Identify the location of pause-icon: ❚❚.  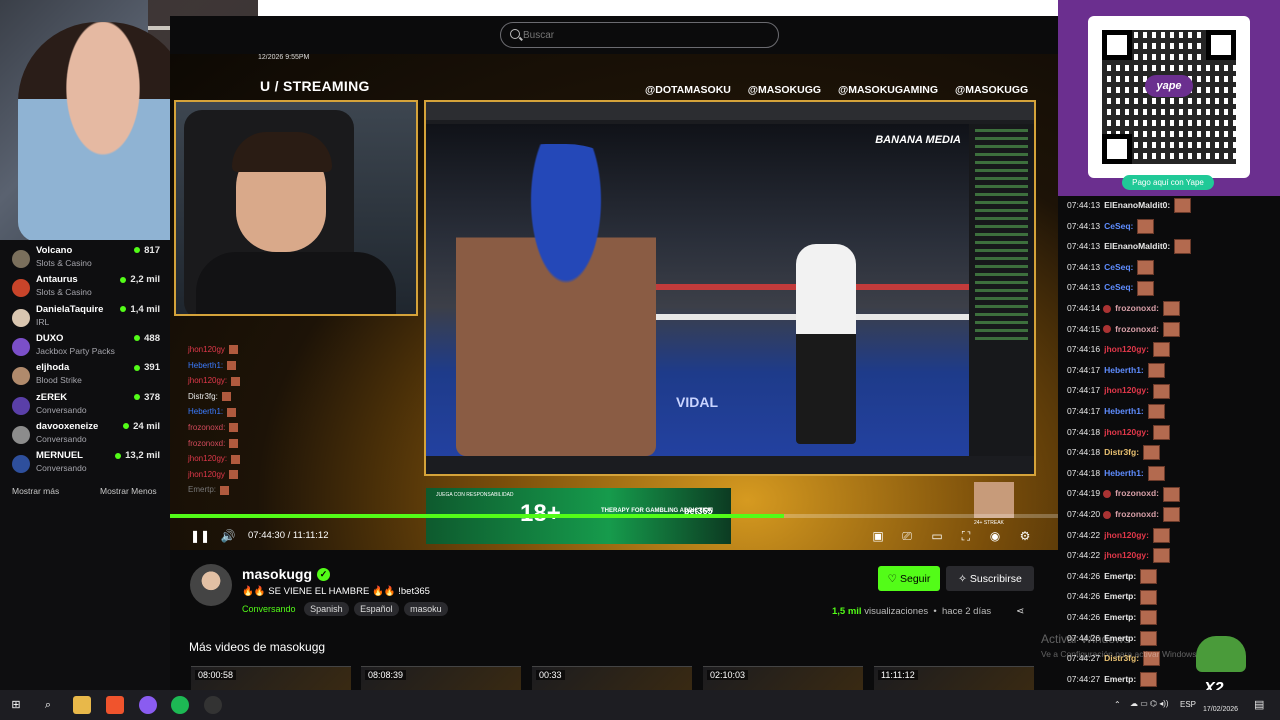
(200, 536).